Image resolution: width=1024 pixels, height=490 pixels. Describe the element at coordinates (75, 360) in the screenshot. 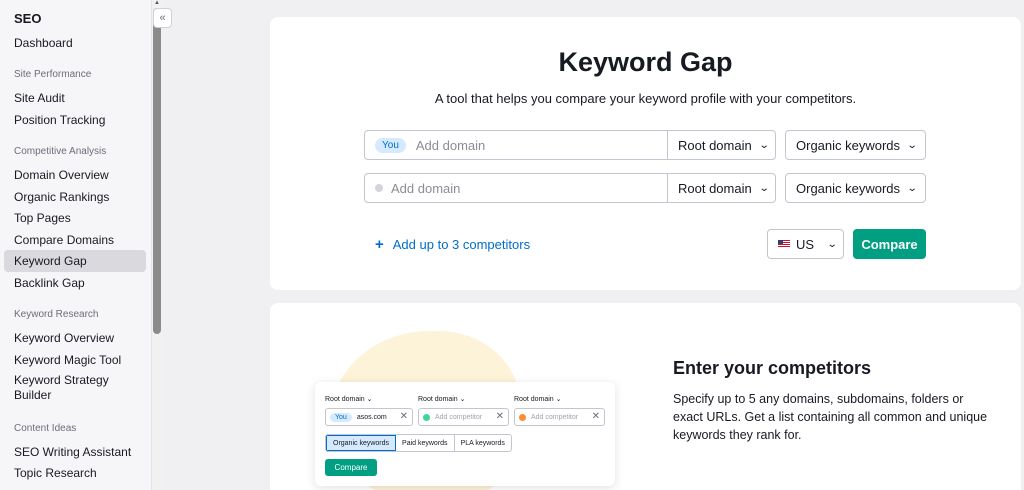

I see `sidebar-item-keyword-magic-tool: Keyword Magic Tool` at that location.